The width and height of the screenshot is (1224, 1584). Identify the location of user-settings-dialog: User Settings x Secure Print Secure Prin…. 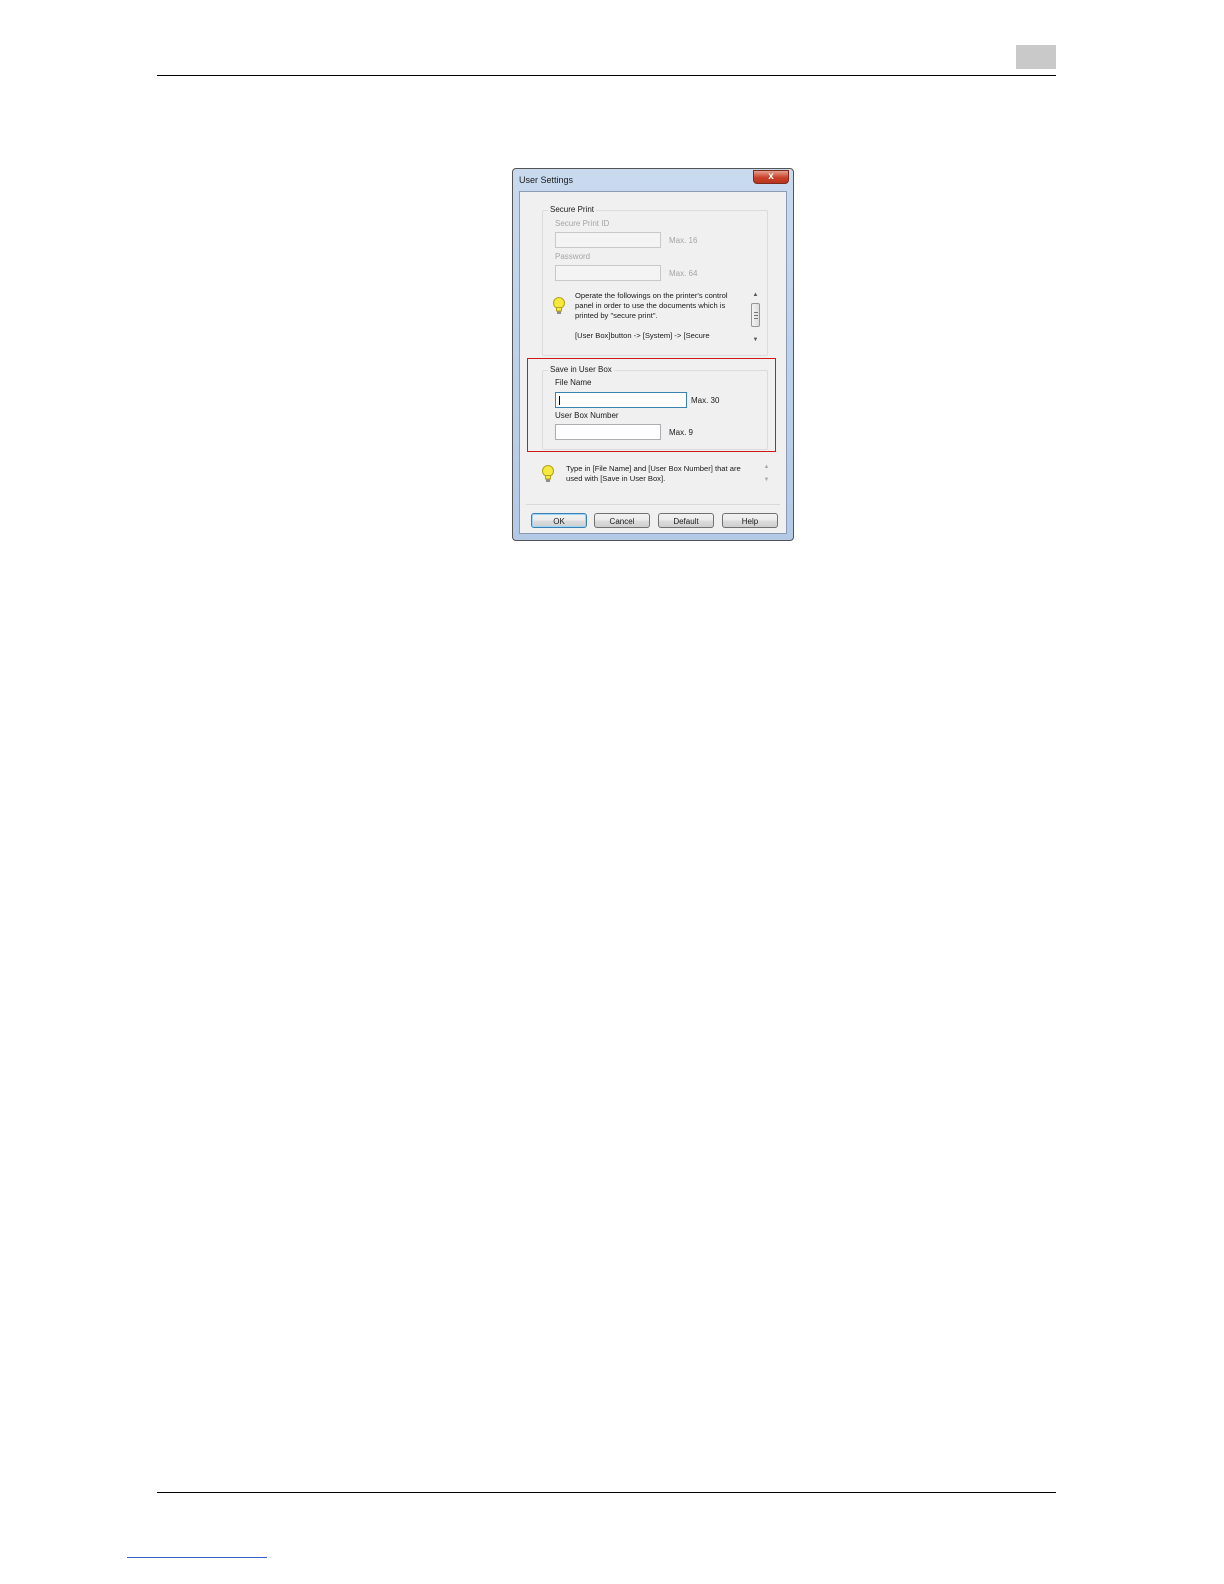
(653, 354).